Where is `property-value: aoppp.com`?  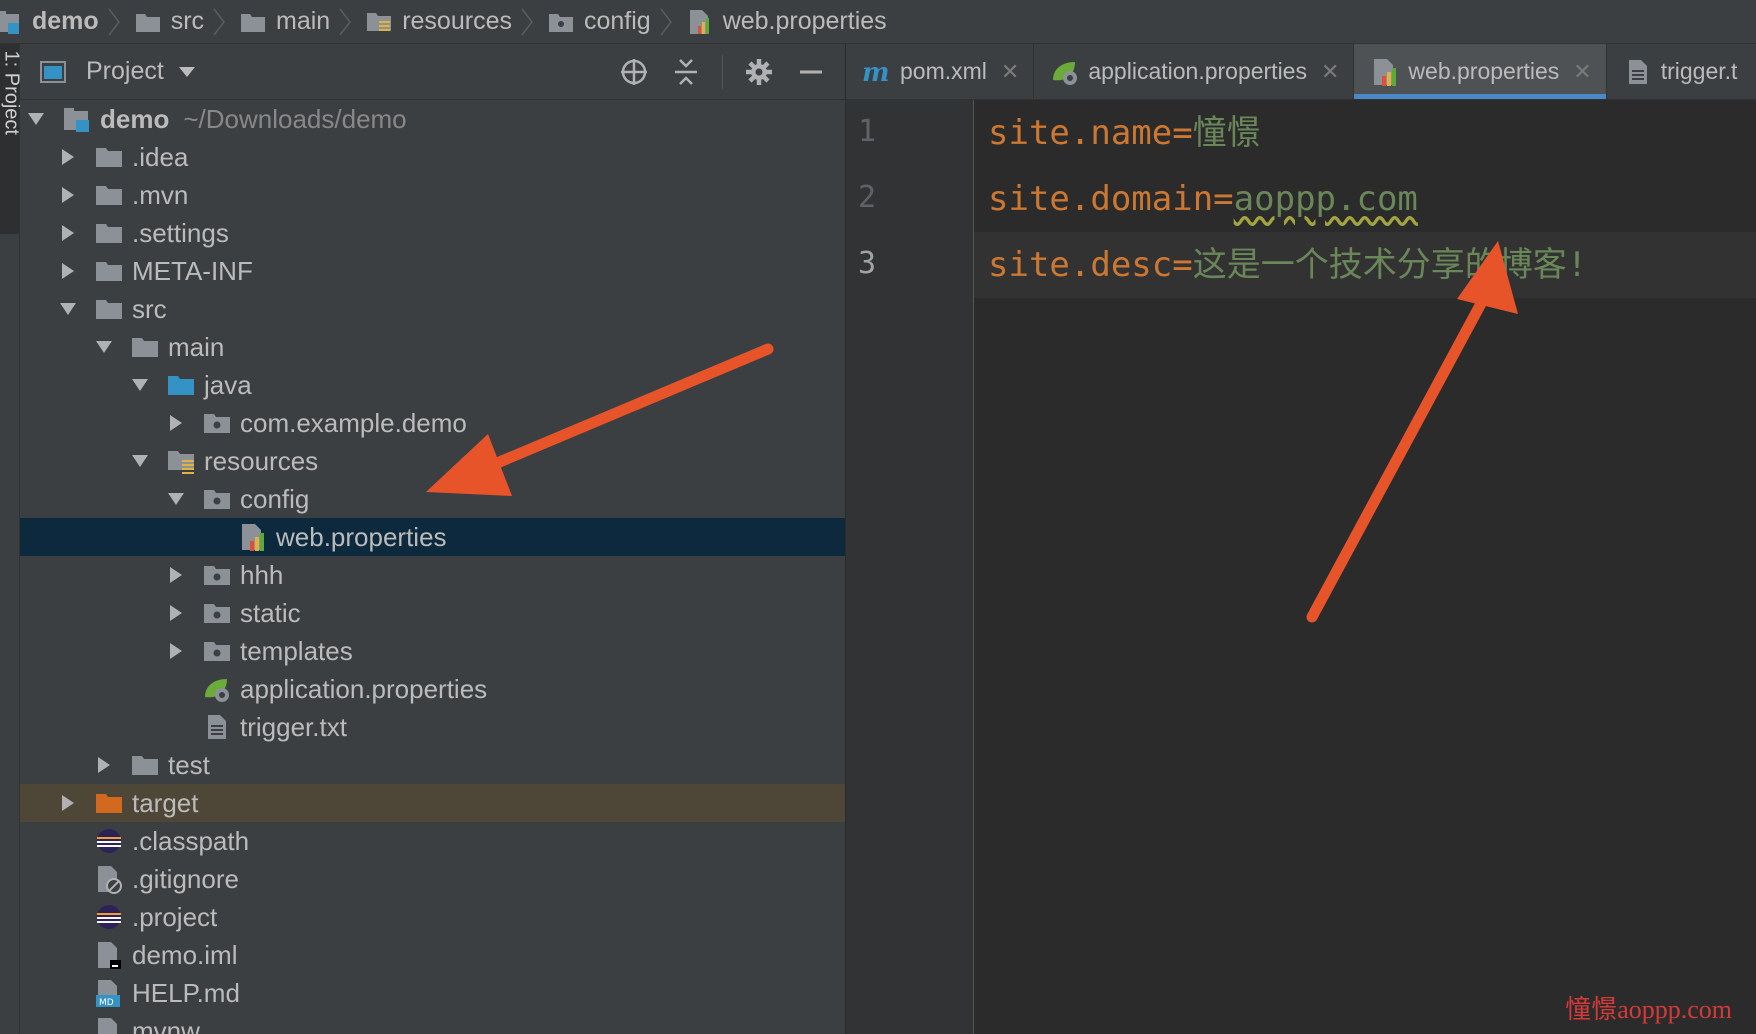
property-value: aoppp.com is located at coordinates (1325, 199).